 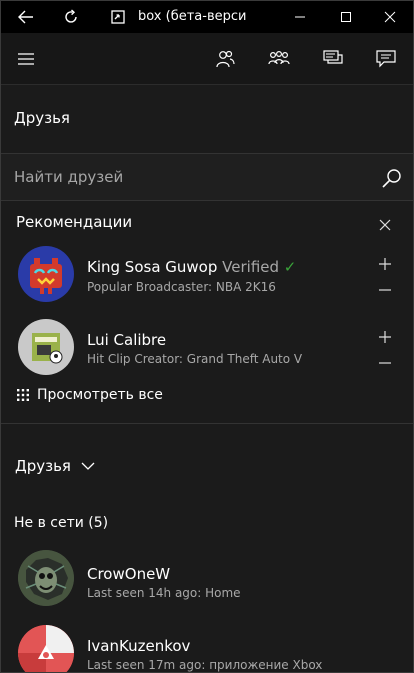 What do you see at coordinates (61, 523) in the screenshot?
I see `offline-header: Не в сети (5)` at bounding box center [61, 523].